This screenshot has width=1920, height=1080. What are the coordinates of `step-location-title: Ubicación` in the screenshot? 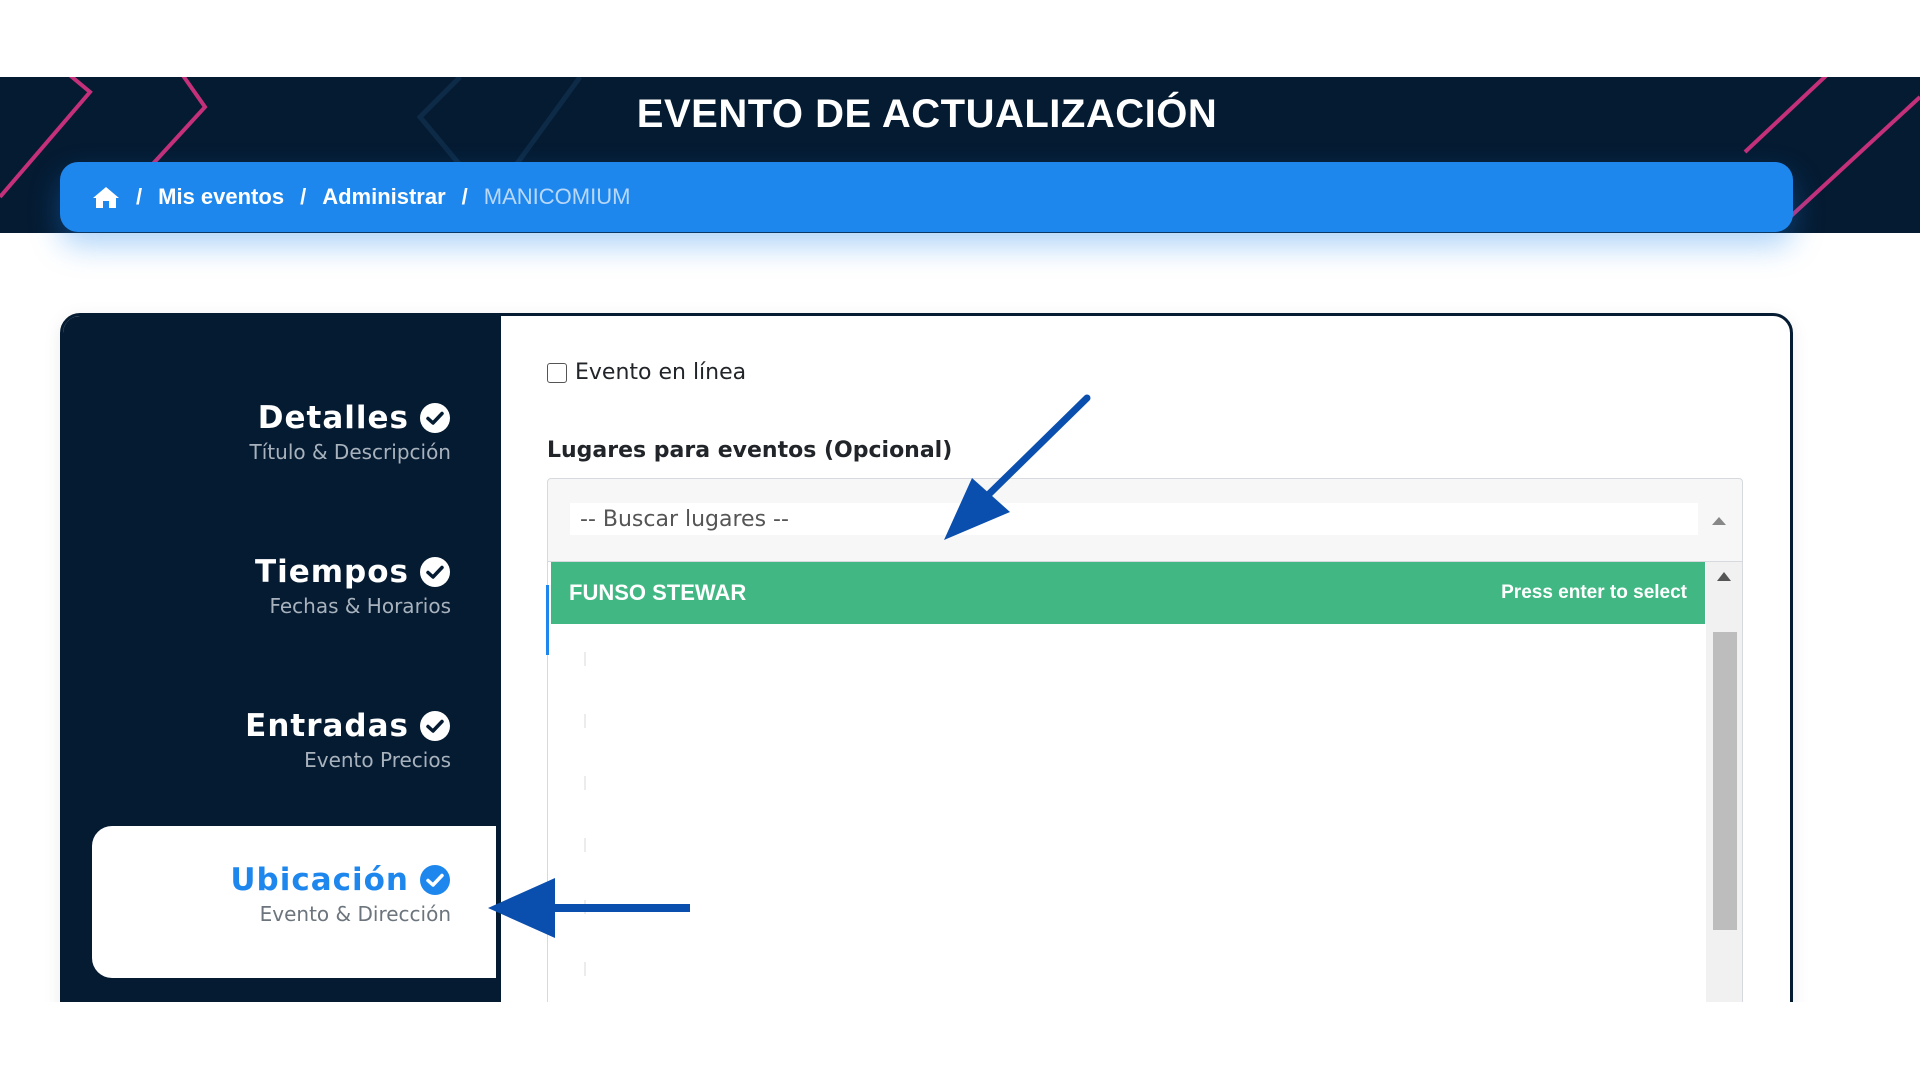 It's located at (319, 880).